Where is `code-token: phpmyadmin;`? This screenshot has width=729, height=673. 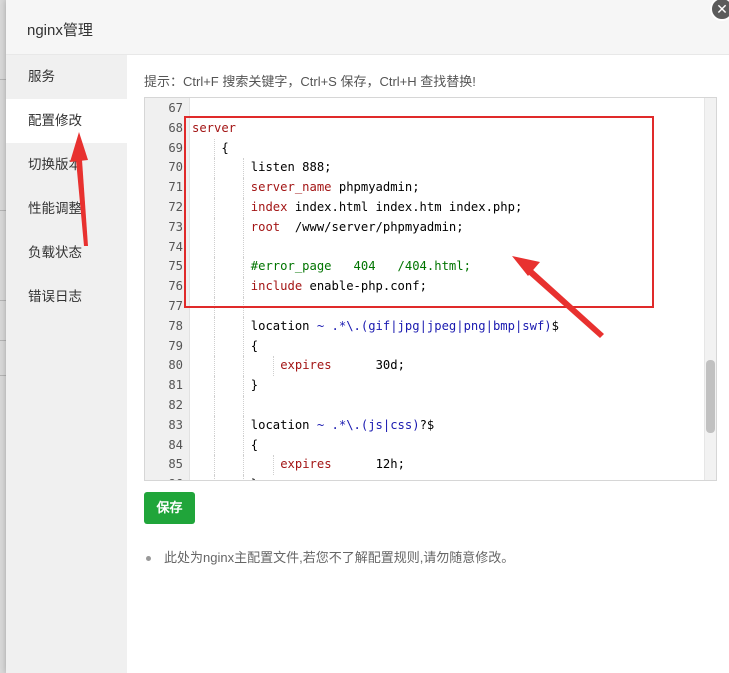
code-token: phpmyadmin; is located at coordinates (375, 187).